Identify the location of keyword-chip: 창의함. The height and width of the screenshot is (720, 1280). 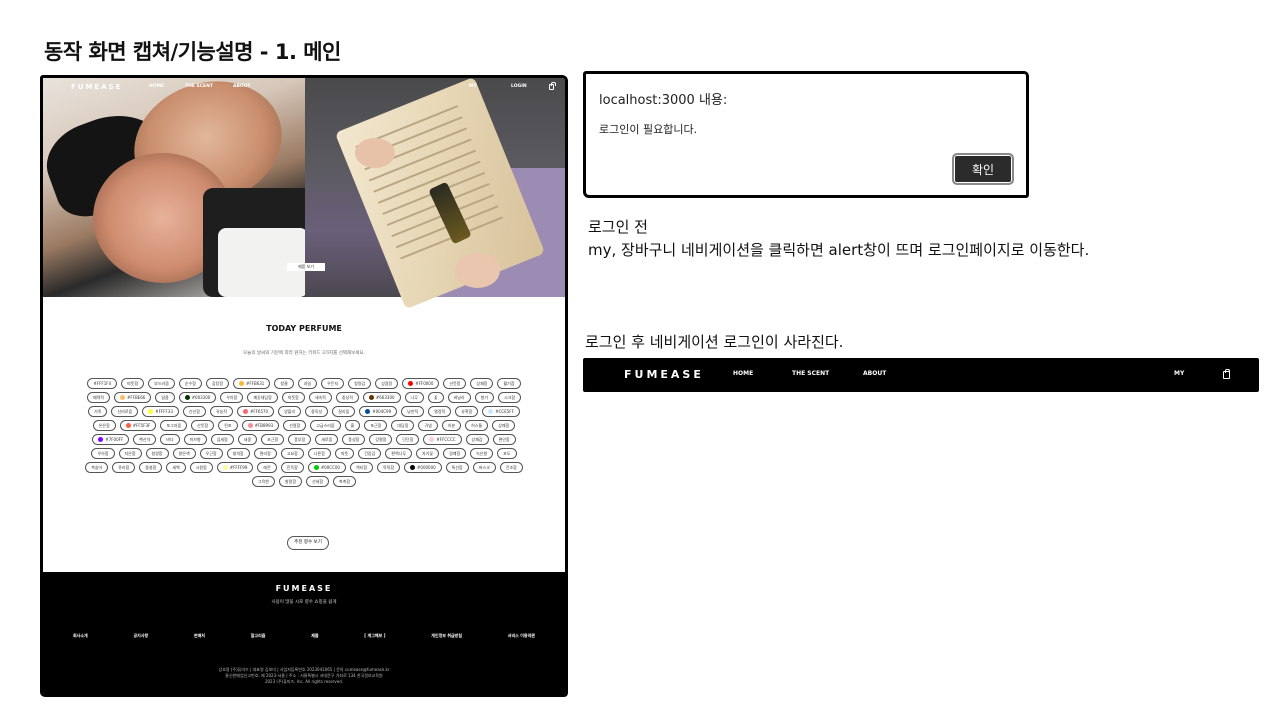
(238, 453).